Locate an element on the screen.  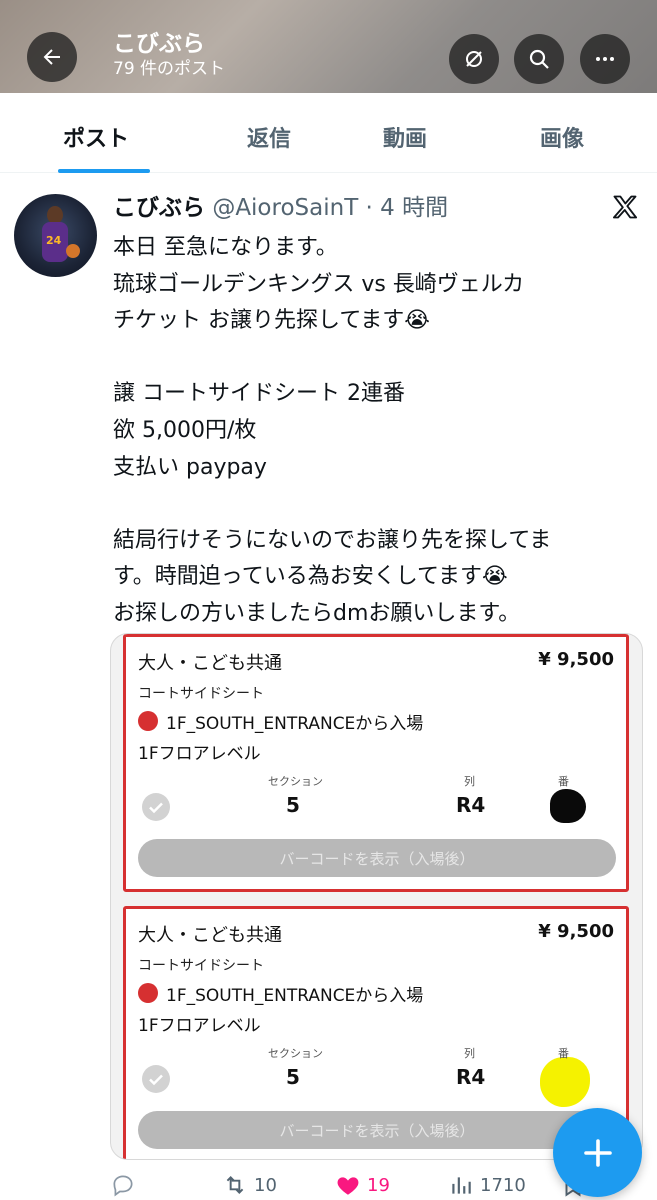
tab-videos: 動画 is located at coordinates (405, 137).